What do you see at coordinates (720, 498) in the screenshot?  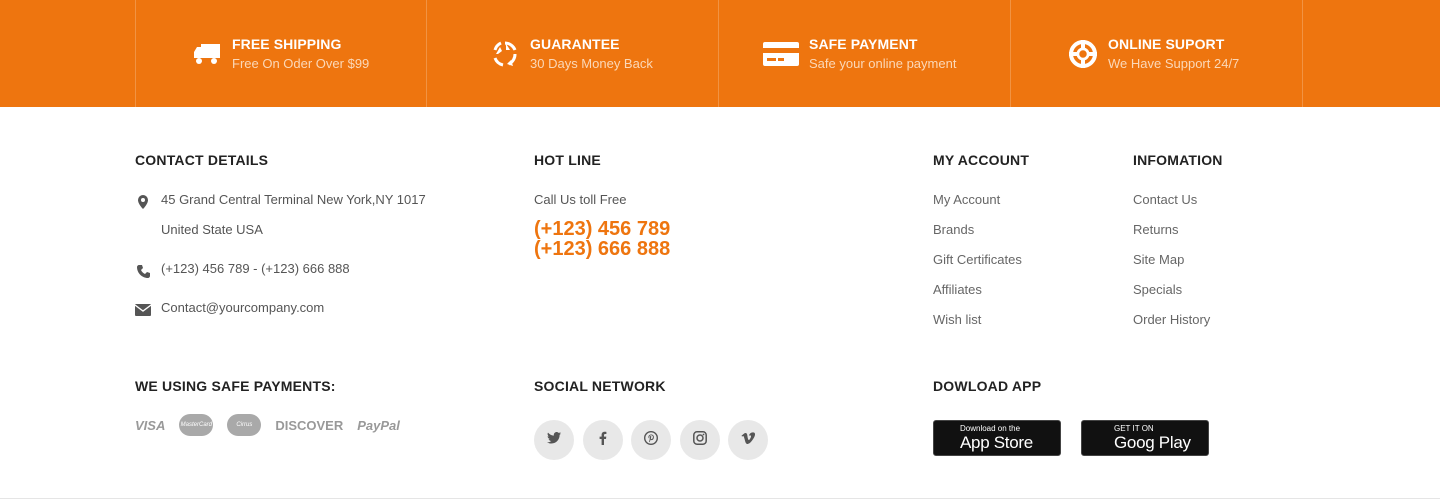 I see `footer-bottom-divider` at bounding box center [720, 498].